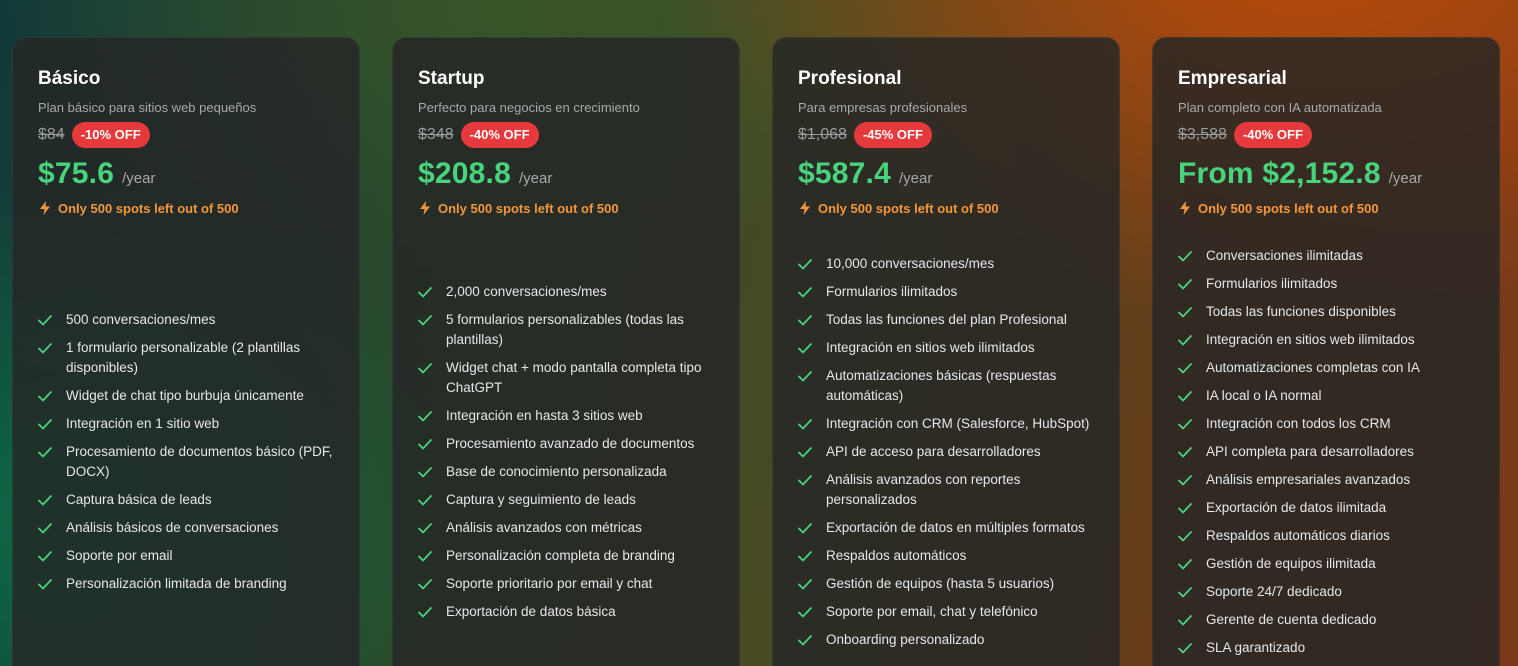 Image resolution: width=1518 pixels, height=666 pixels. What do you see at coordinates (186, 424) in the screenshot?
I see `feature-item: Integración en 1 sitio web` at bounding box center [186, 424].